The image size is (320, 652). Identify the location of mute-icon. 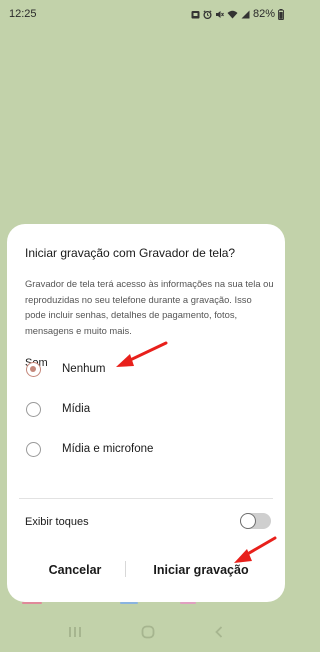
(219, 14).